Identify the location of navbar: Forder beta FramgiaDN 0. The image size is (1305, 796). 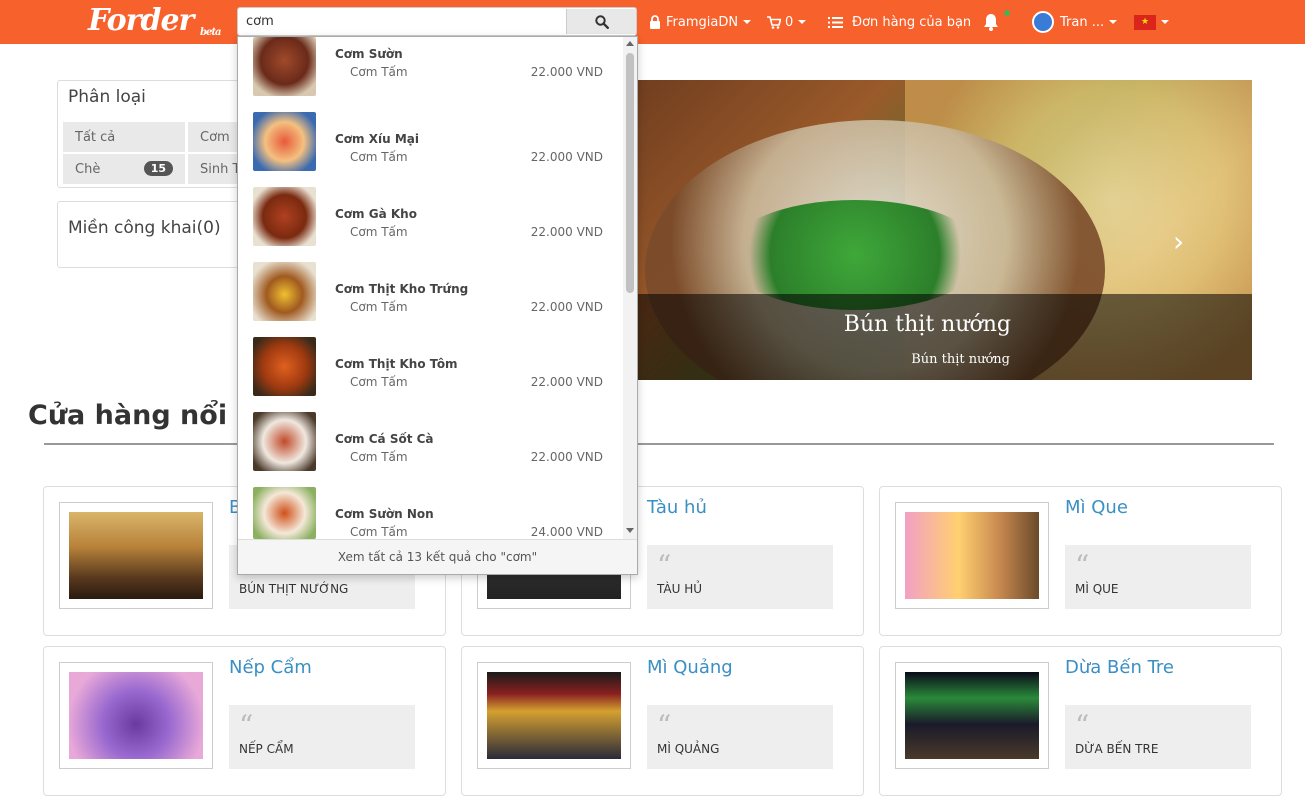
(652, 22).